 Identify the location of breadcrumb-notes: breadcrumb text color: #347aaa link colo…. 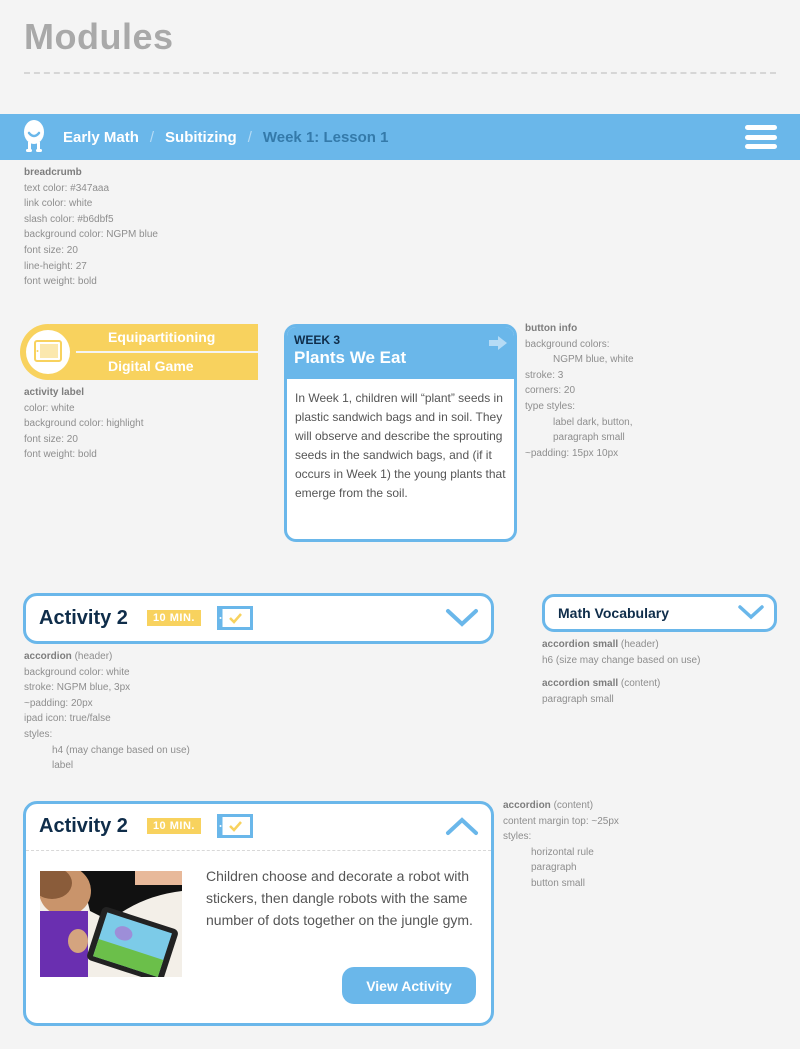
(91, 227).